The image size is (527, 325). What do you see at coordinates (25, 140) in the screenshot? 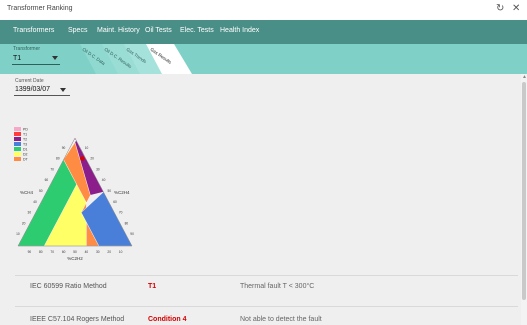
I see `legend-label: T2` at bounding box center [25, 140].